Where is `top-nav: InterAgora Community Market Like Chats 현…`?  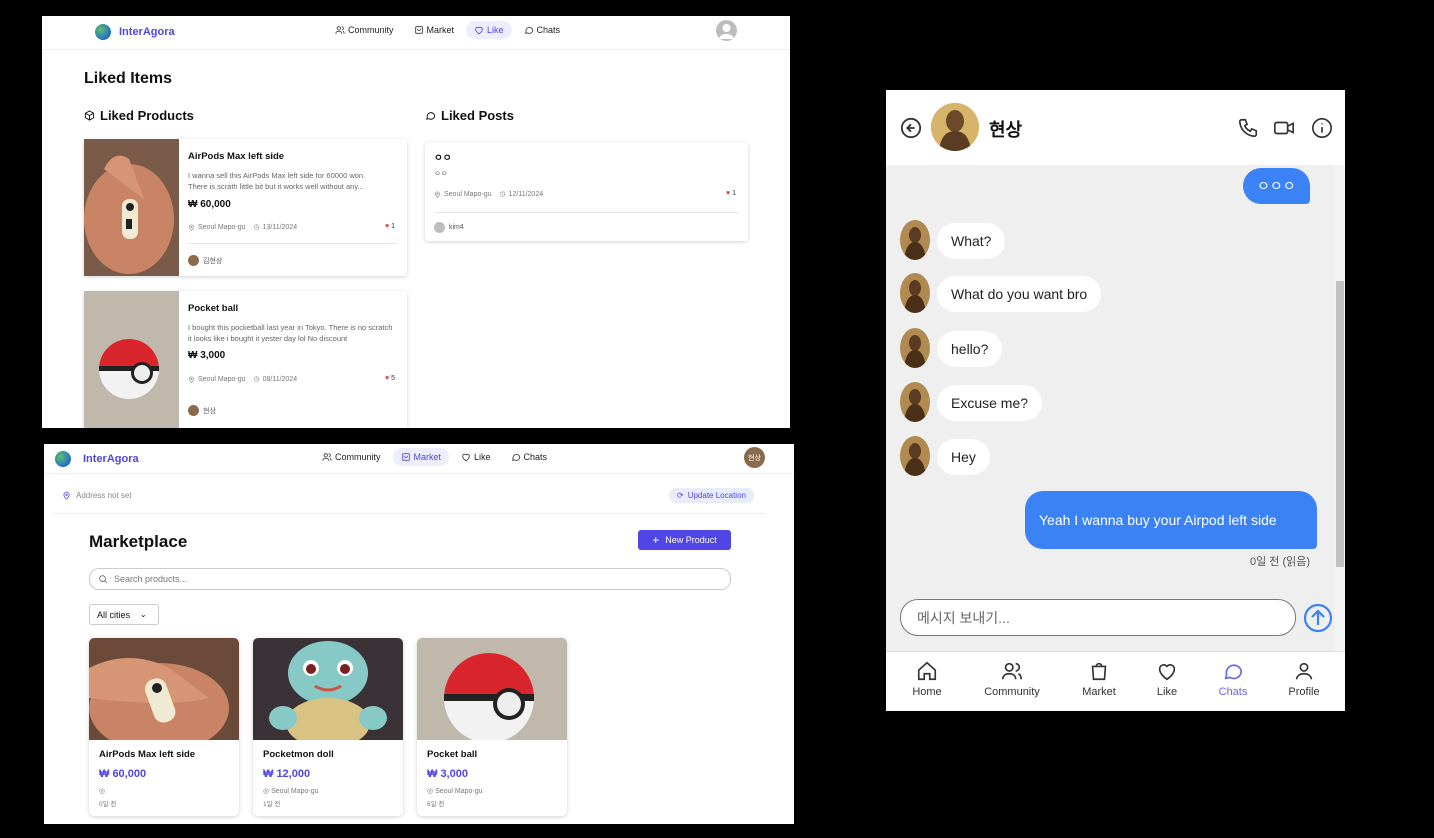 top-nav: InterAgora Community Market Like Chats 현… is located at coordinates (419, 459).